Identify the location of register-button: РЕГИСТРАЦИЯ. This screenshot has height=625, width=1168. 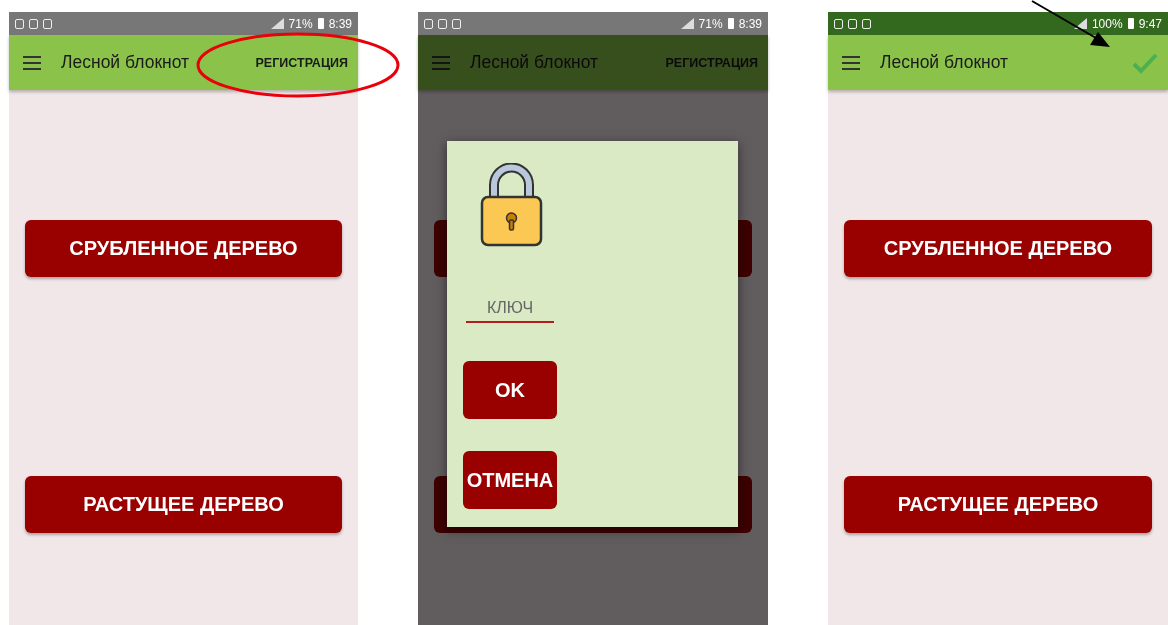
(301, 62).